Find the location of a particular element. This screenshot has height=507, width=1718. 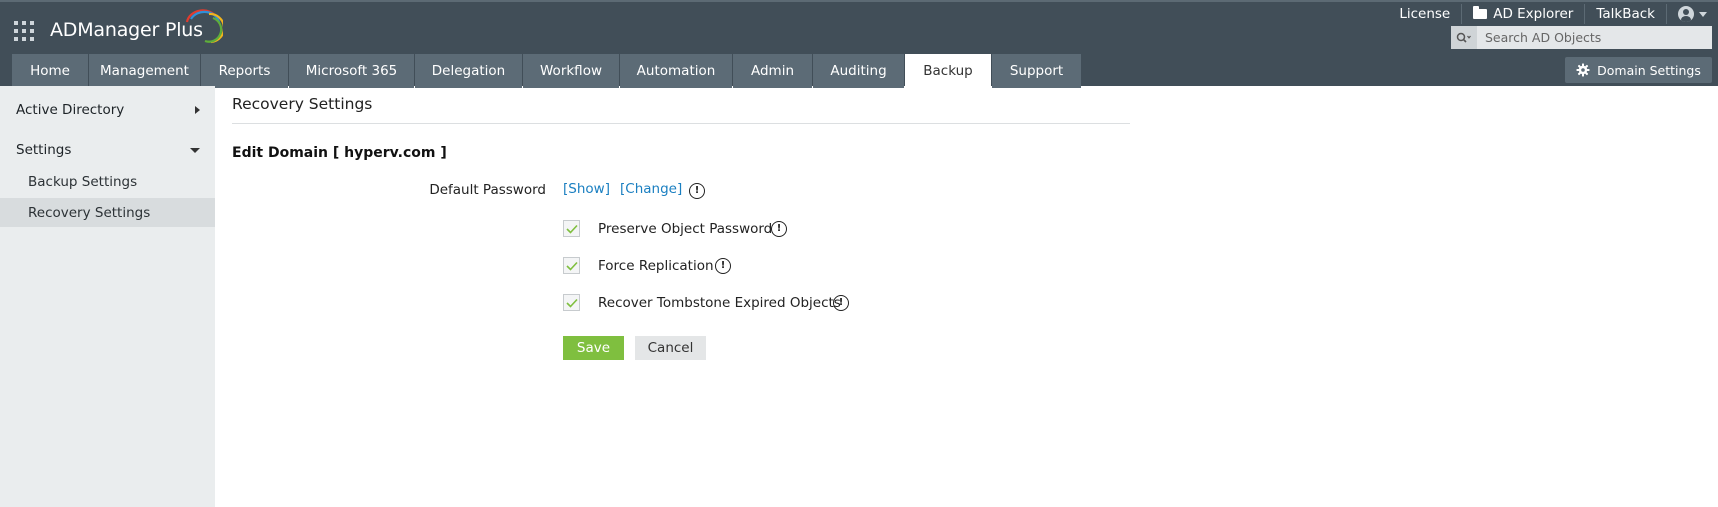

tab-admin: Admin is located at coordinates (772, 71).